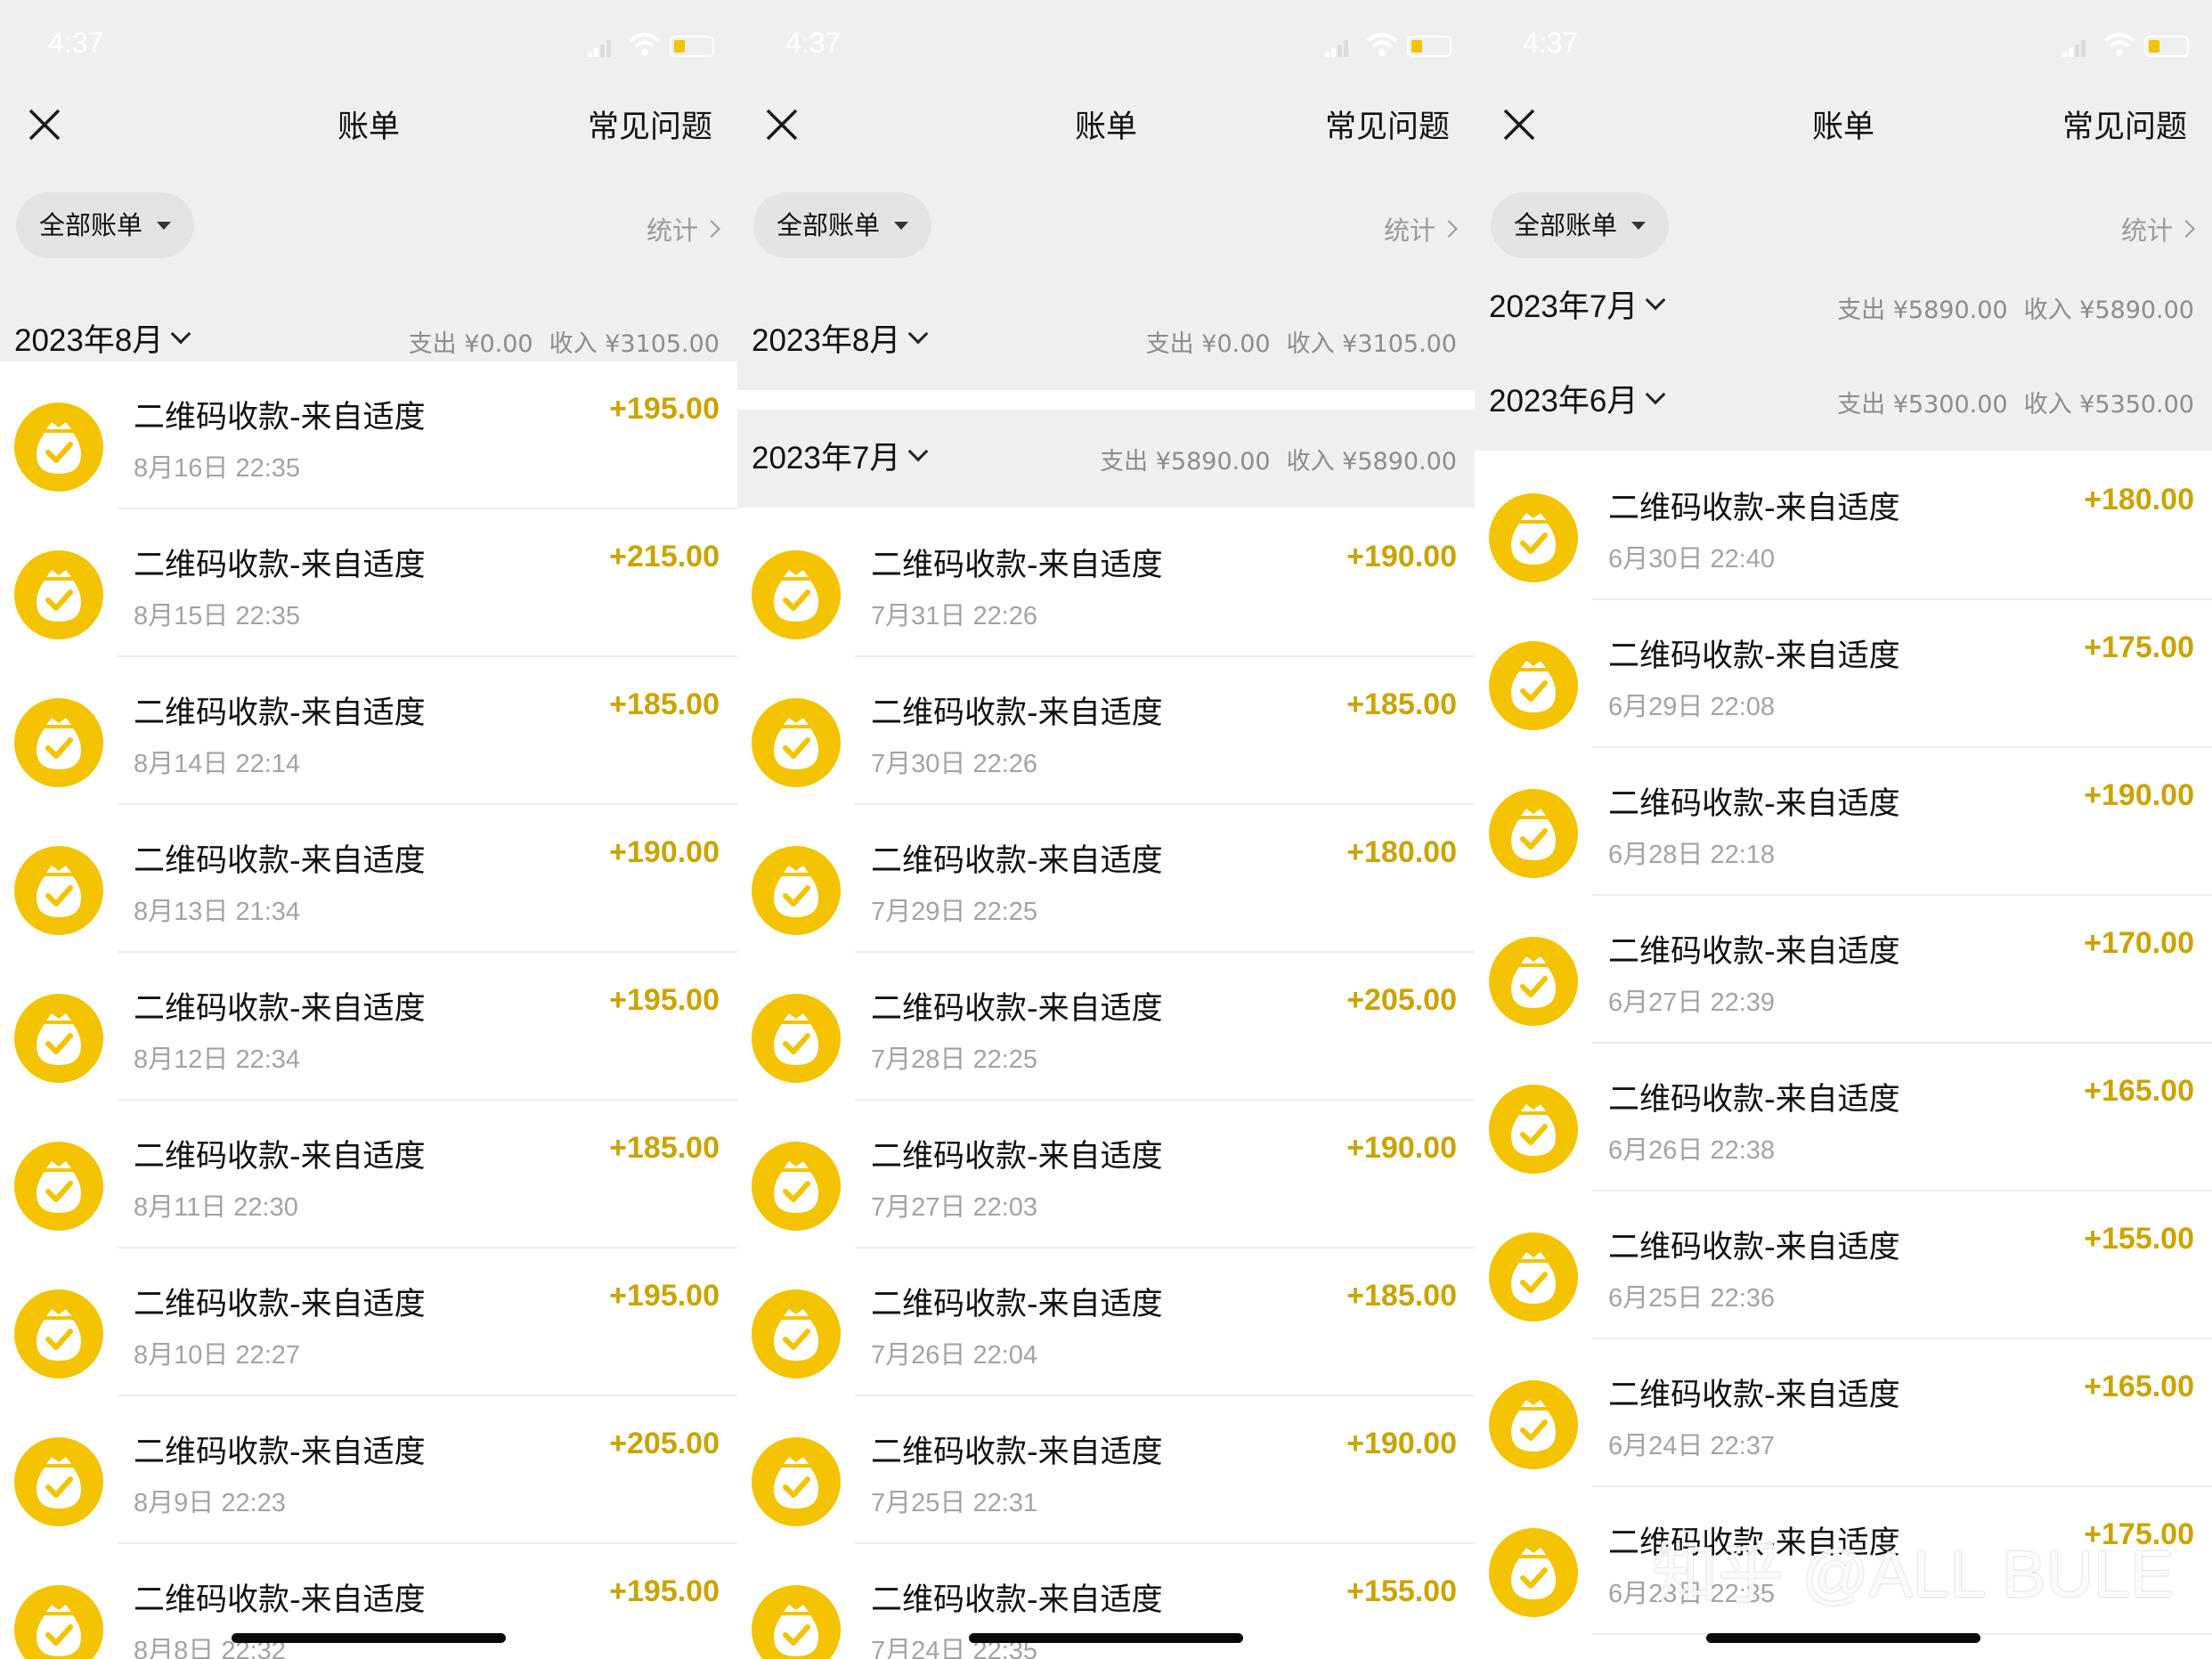 The height and width of the screenshot is (1659, 2212). Describe the element at coordinates (1922, 405) in the screenshot. I see `month-expense: 支出 ¥5300.00` at that location.